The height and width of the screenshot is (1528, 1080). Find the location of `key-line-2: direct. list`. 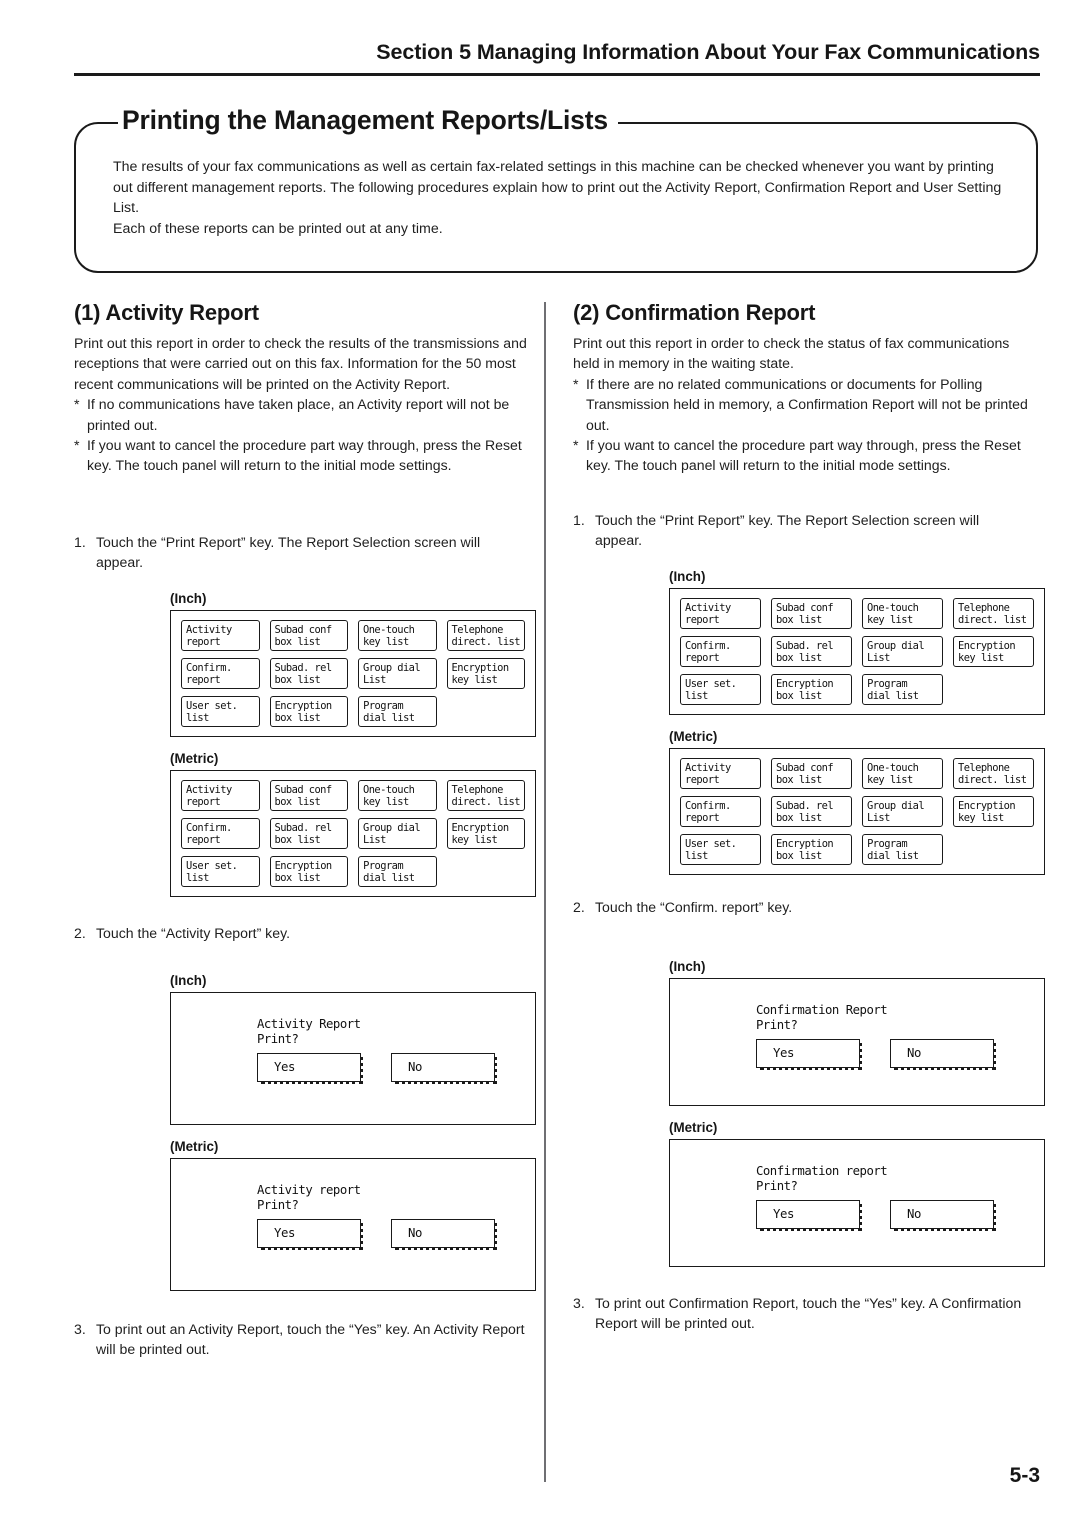

key-line-2: direct. list is located at coordinates (992, 619).